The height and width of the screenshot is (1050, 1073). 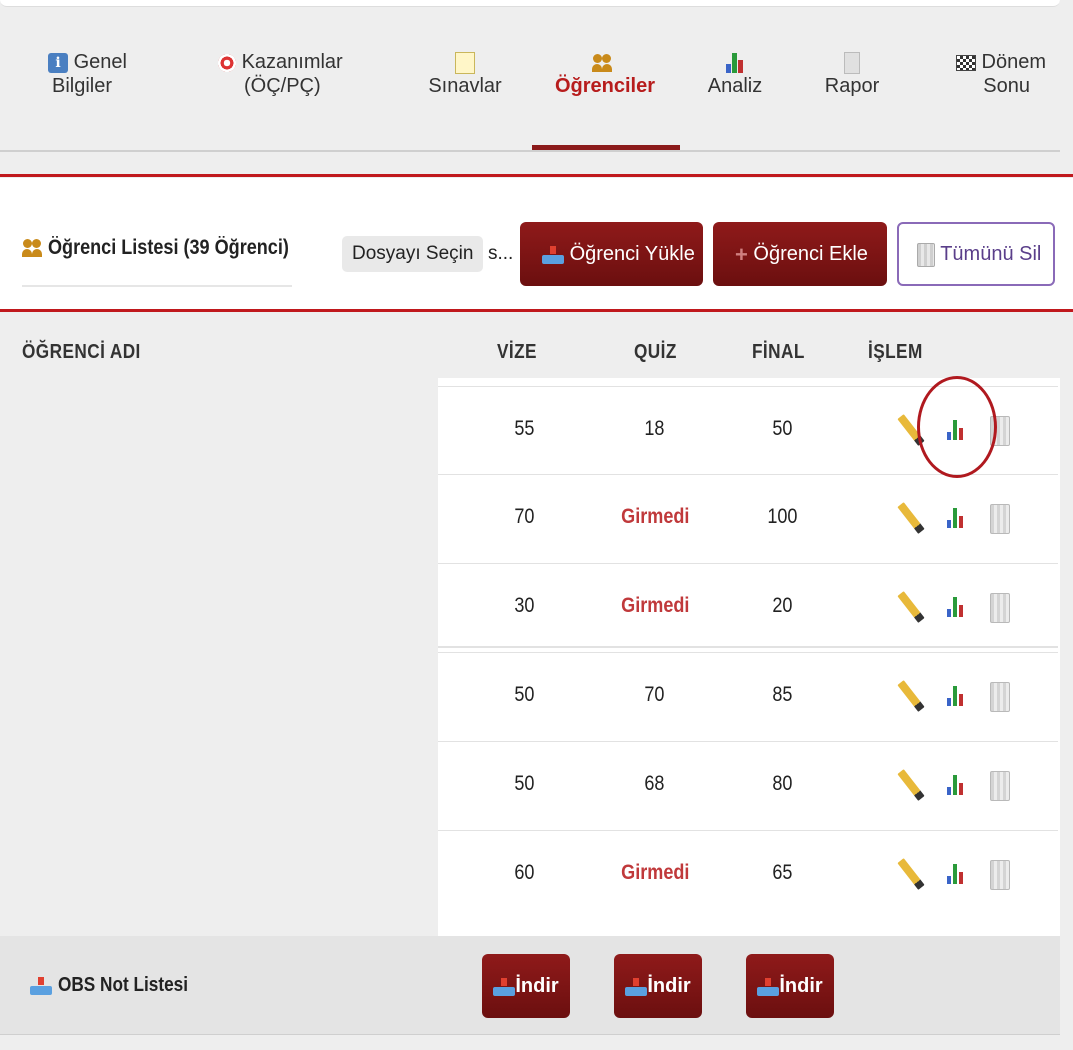 I want to click on tab-kazanimlar: Kazanımlar (ÖÇ/PÇ), so click(x=288, y=74).